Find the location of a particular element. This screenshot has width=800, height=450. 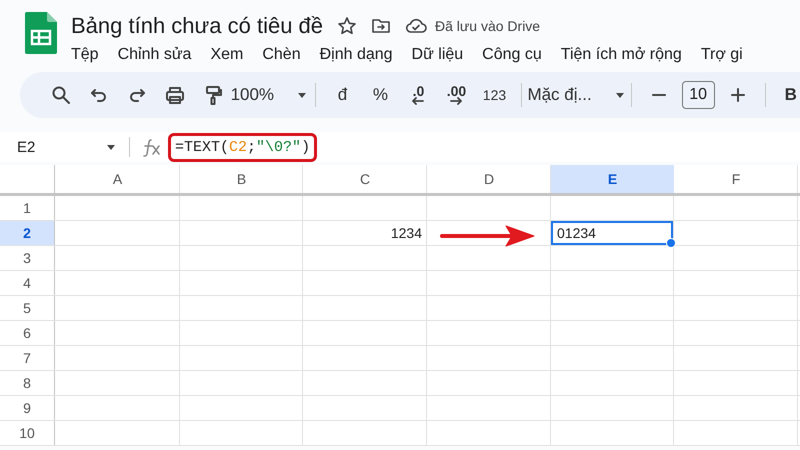

print-icon is located at coordinates (175, 95).